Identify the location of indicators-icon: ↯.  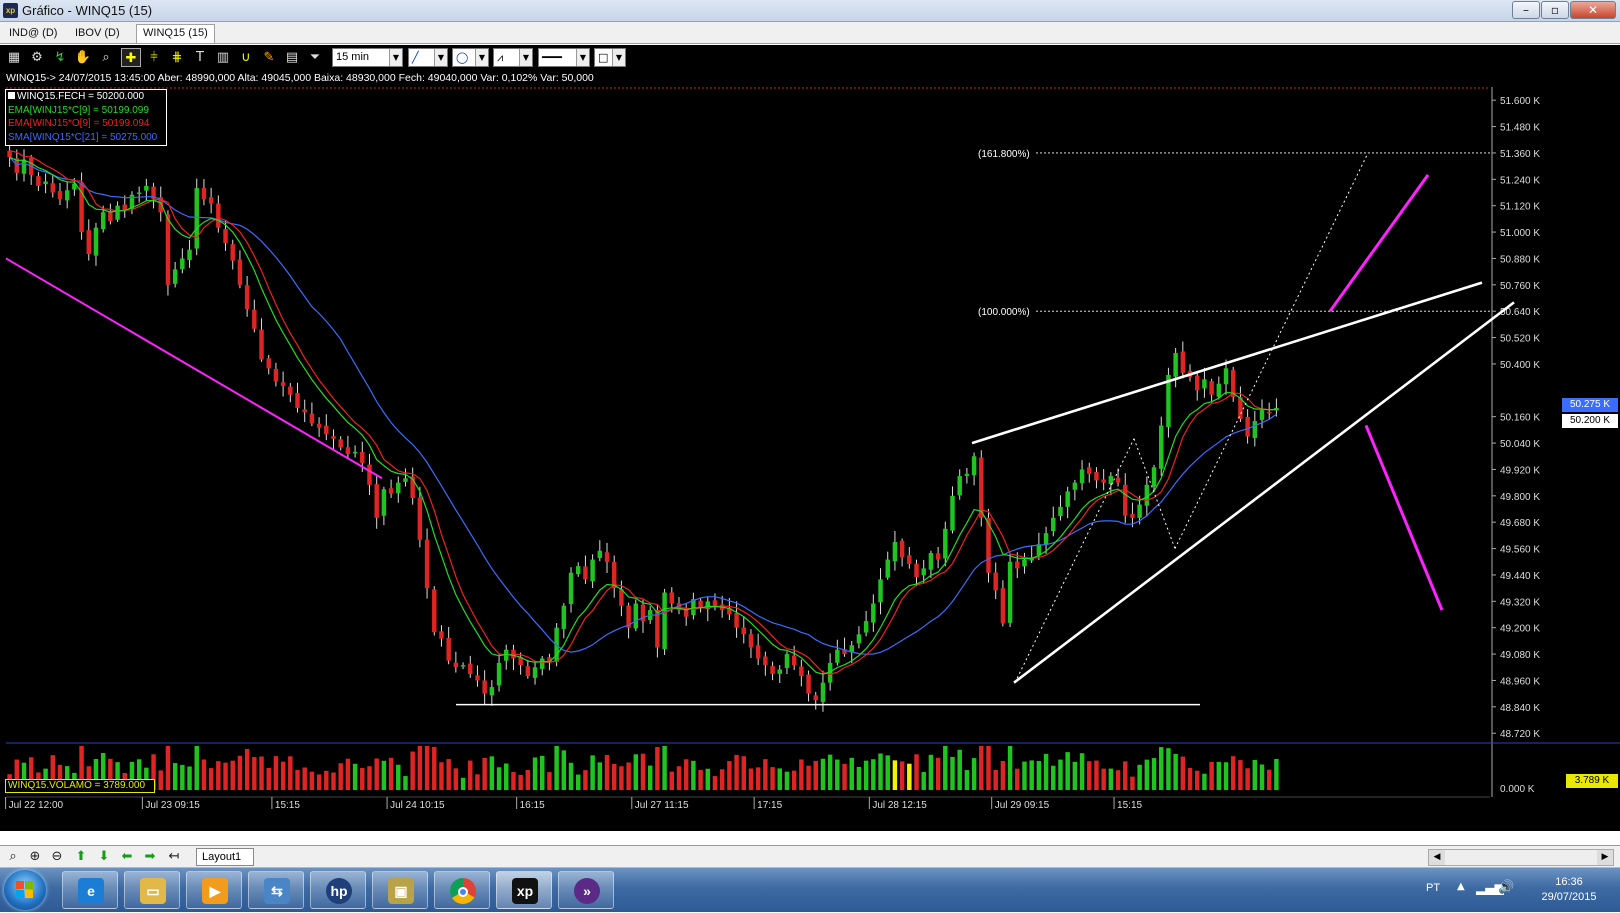
(60, 57).